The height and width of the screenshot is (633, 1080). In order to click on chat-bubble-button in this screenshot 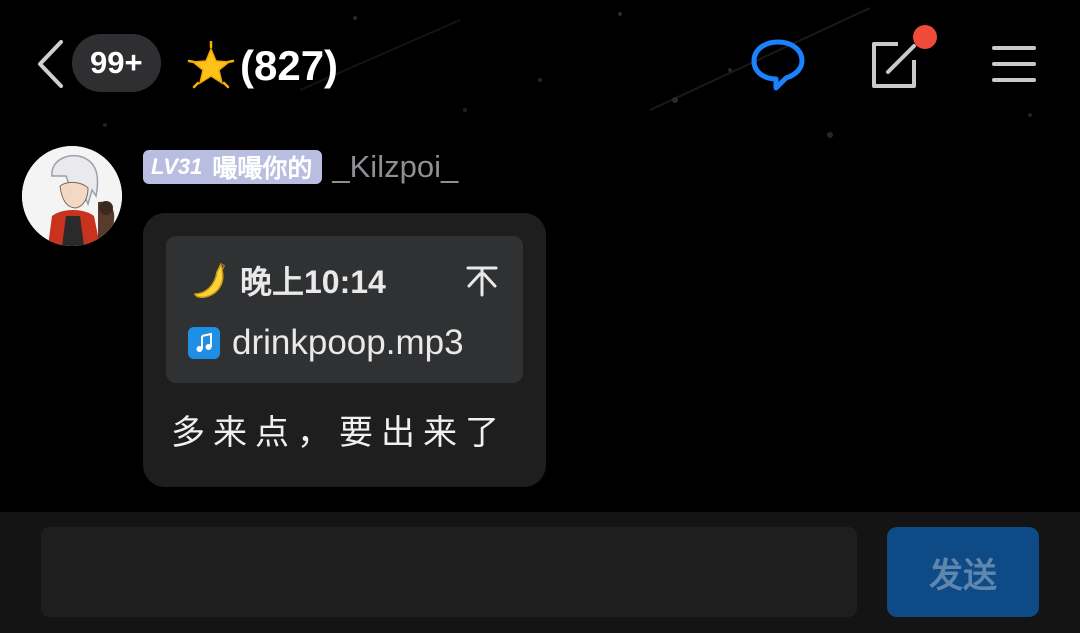, I will do `click(778, 64)`.